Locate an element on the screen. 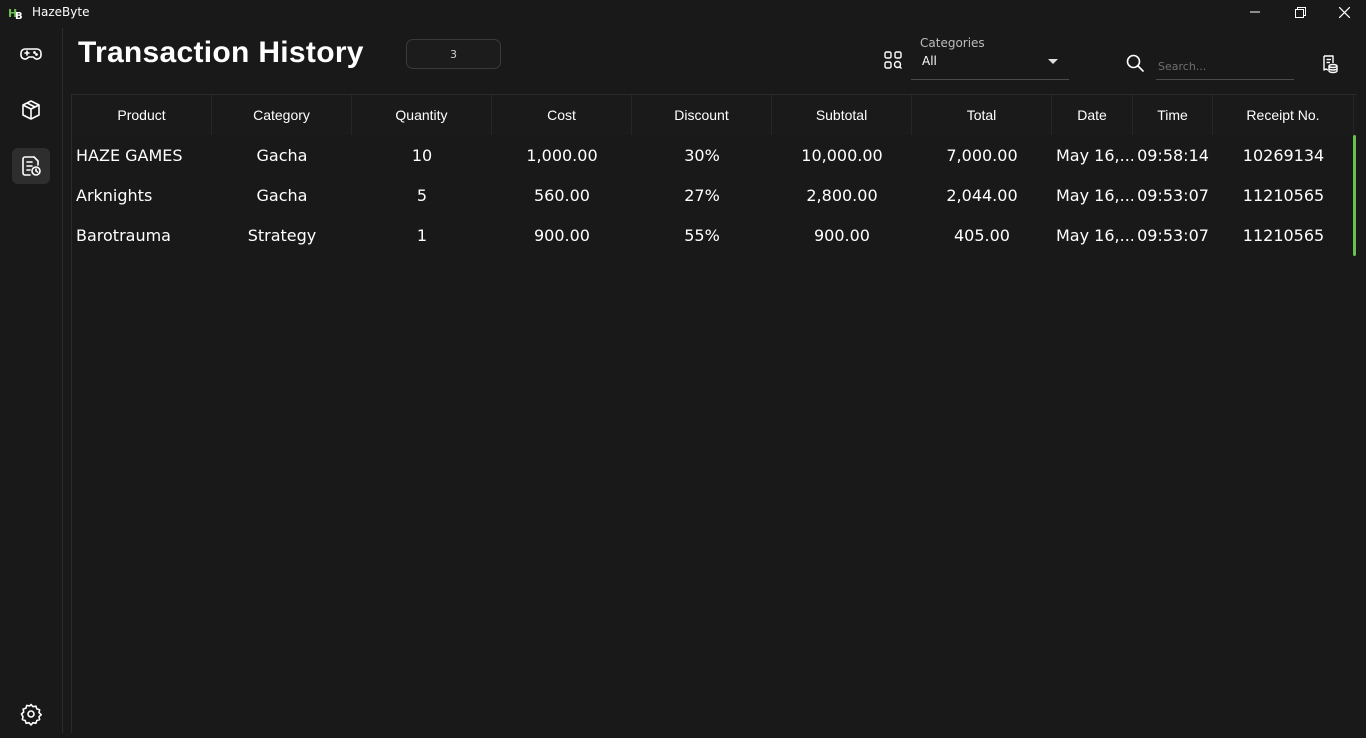  categories-label: Categories is located at coordinates (952, 43).